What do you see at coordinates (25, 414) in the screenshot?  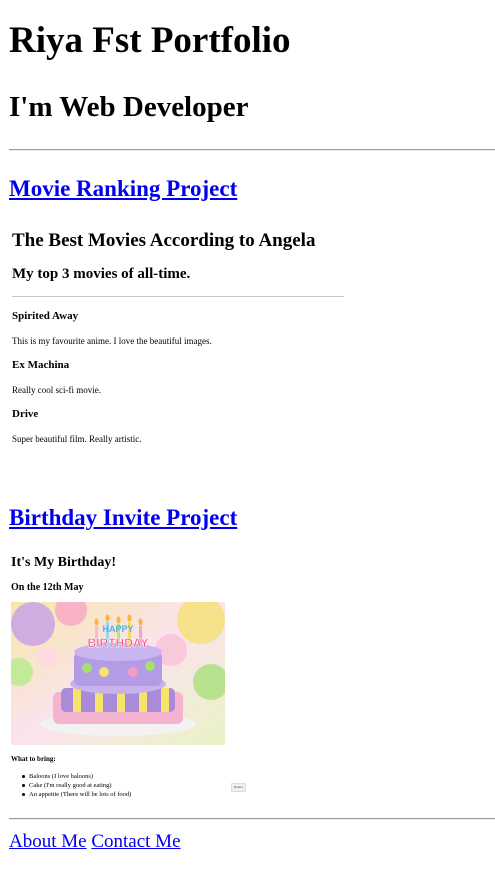 I see `movie-title: Drive` at bounding box center [25, 414].